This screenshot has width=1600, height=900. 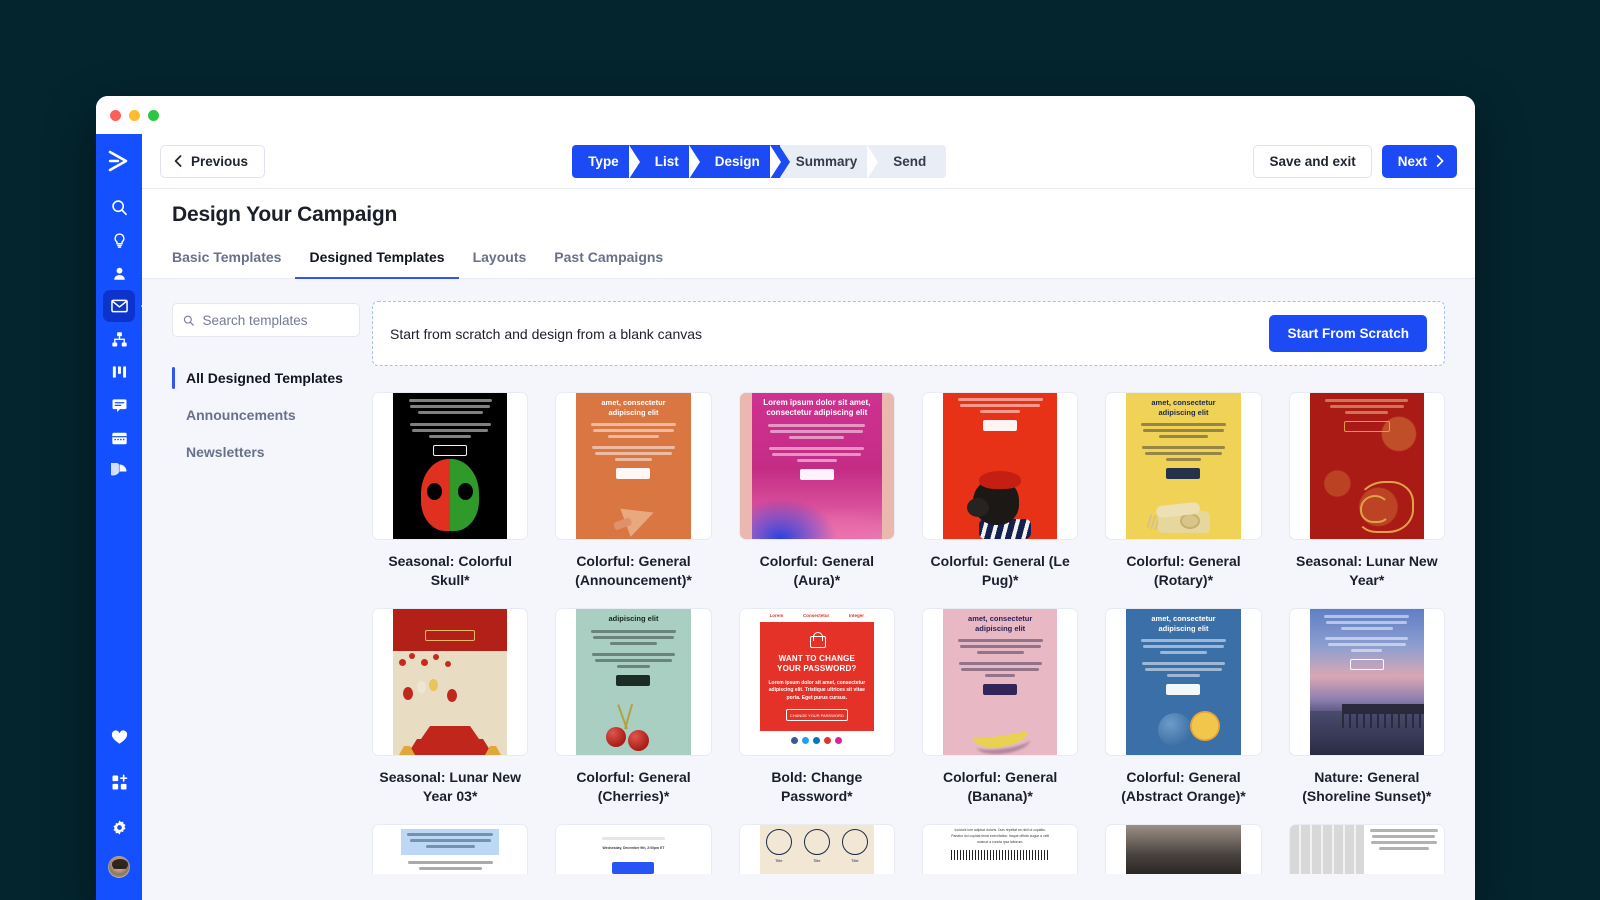 I want to click on campaign-stepper: Type List Design Summary Send, so click(x=759, y=161).